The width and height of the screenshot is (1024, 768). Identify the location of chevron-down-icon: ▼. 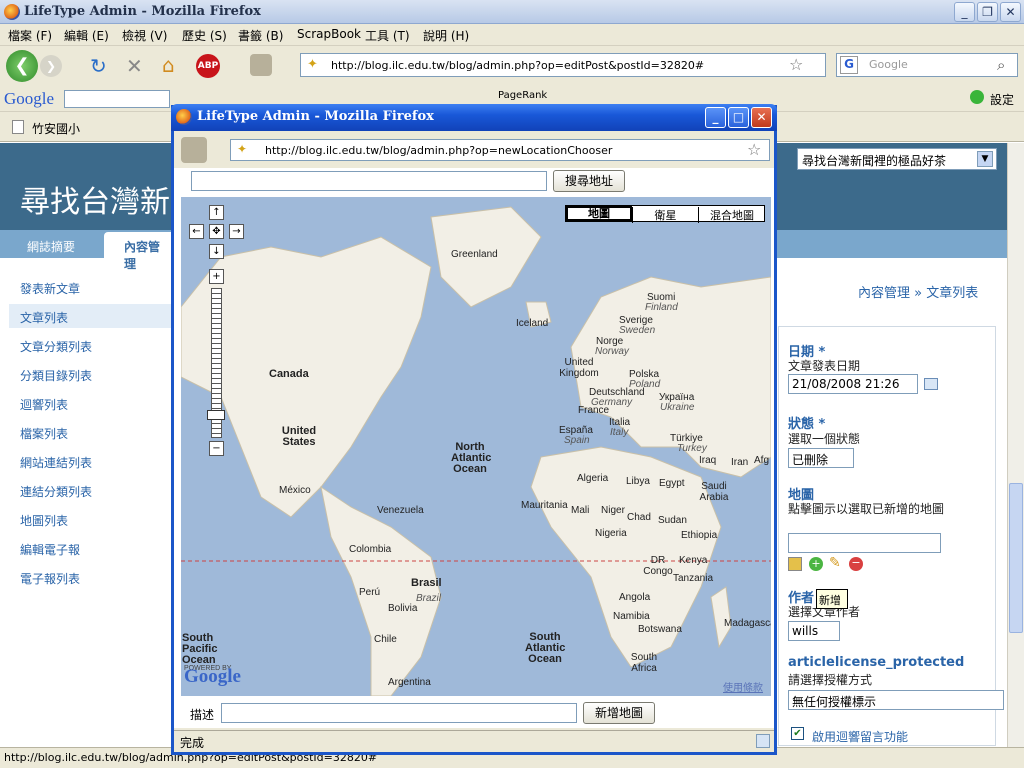
(985, 159).